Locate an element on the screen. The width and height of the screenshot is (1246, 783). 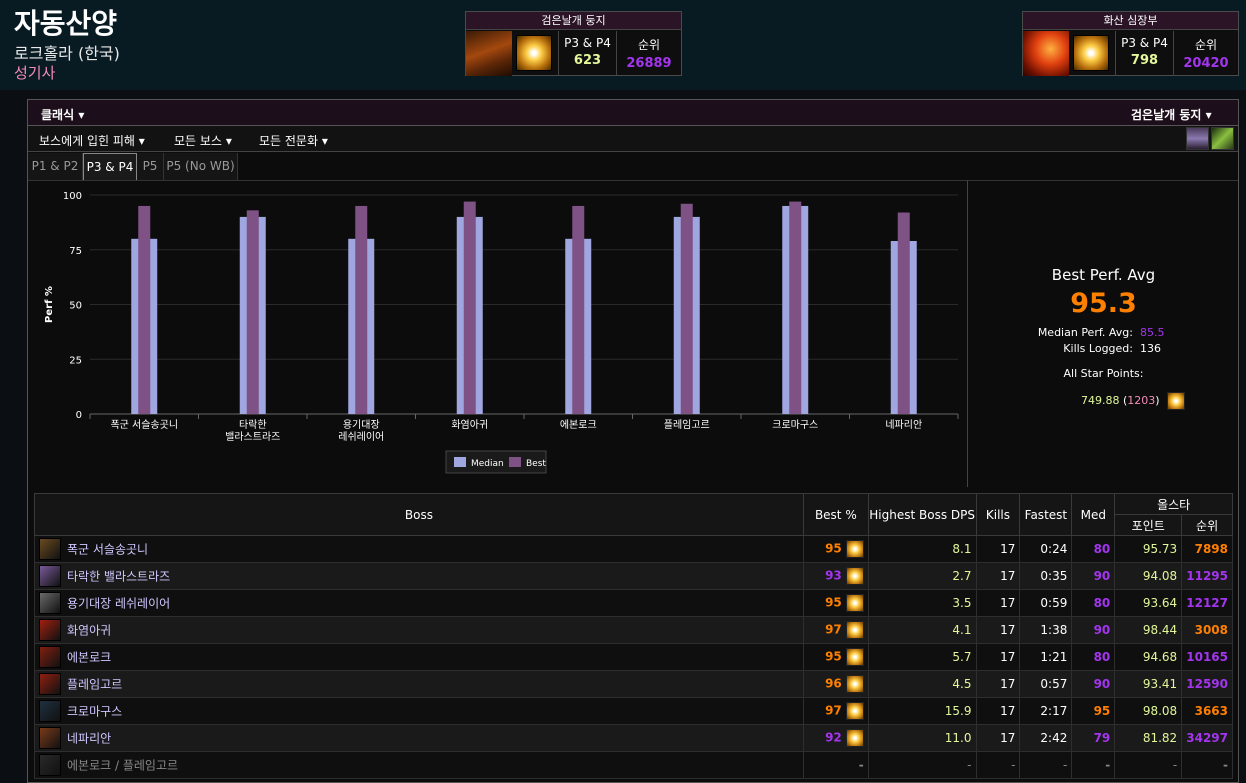
compare-icon is located at coordinates (1197, 138).